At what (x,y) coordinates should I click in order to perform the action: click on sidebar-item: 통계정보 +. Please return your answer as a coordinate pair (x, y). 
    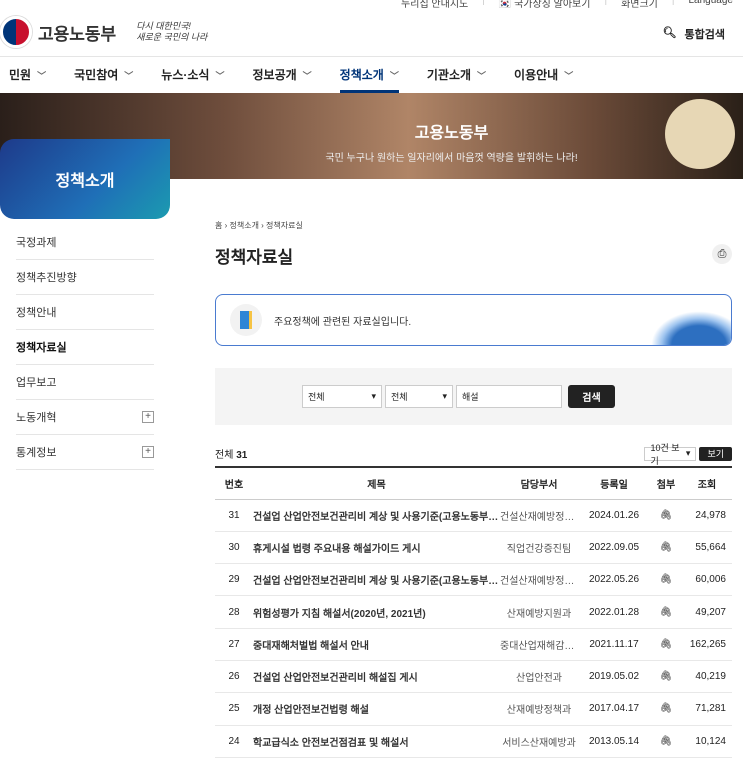
    Looking at the image, I should click on (85, 452).